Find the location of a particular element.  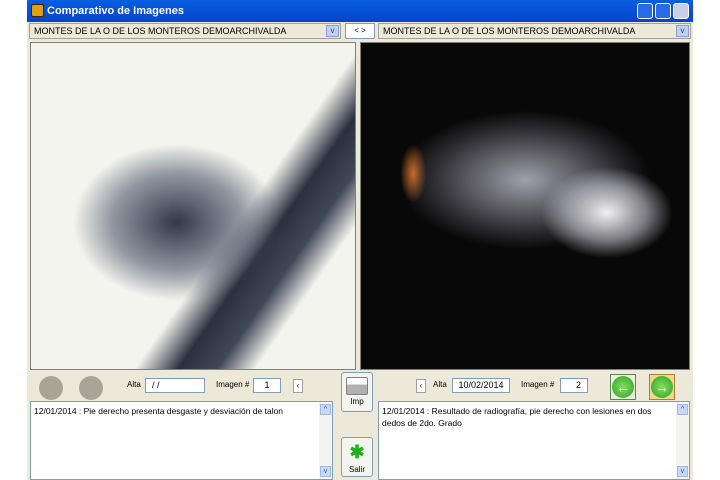

right-prev-button: ‹ is located at coordinates (421, 386).